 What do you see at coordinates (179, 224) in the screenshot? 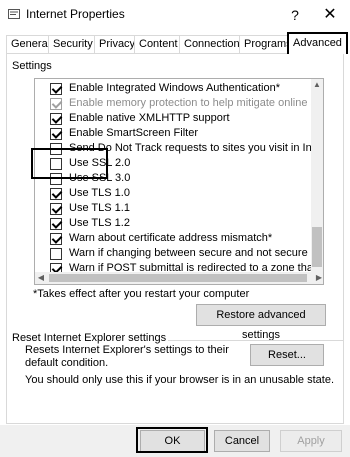
I see `list-item: Use TLS 1.2` at bounding box center [179, 224].